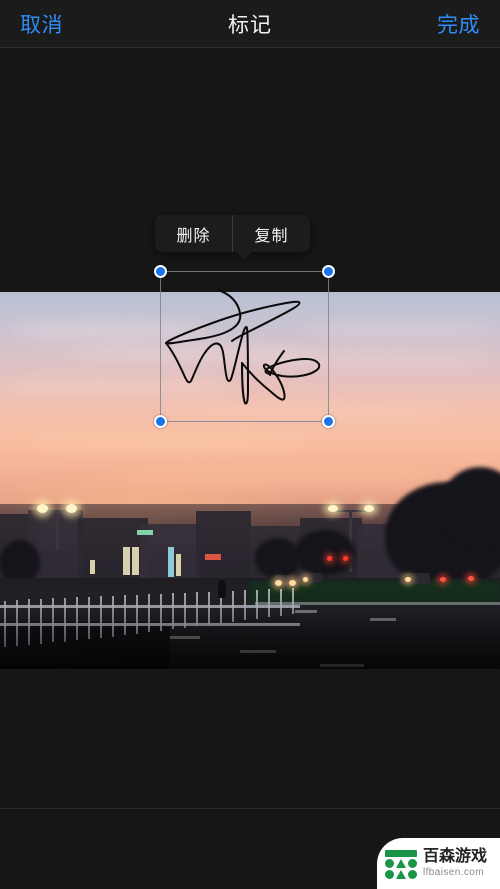  I want to click on watermark-text: 百森游戏 lfbaisen.com, so click(455, 863).